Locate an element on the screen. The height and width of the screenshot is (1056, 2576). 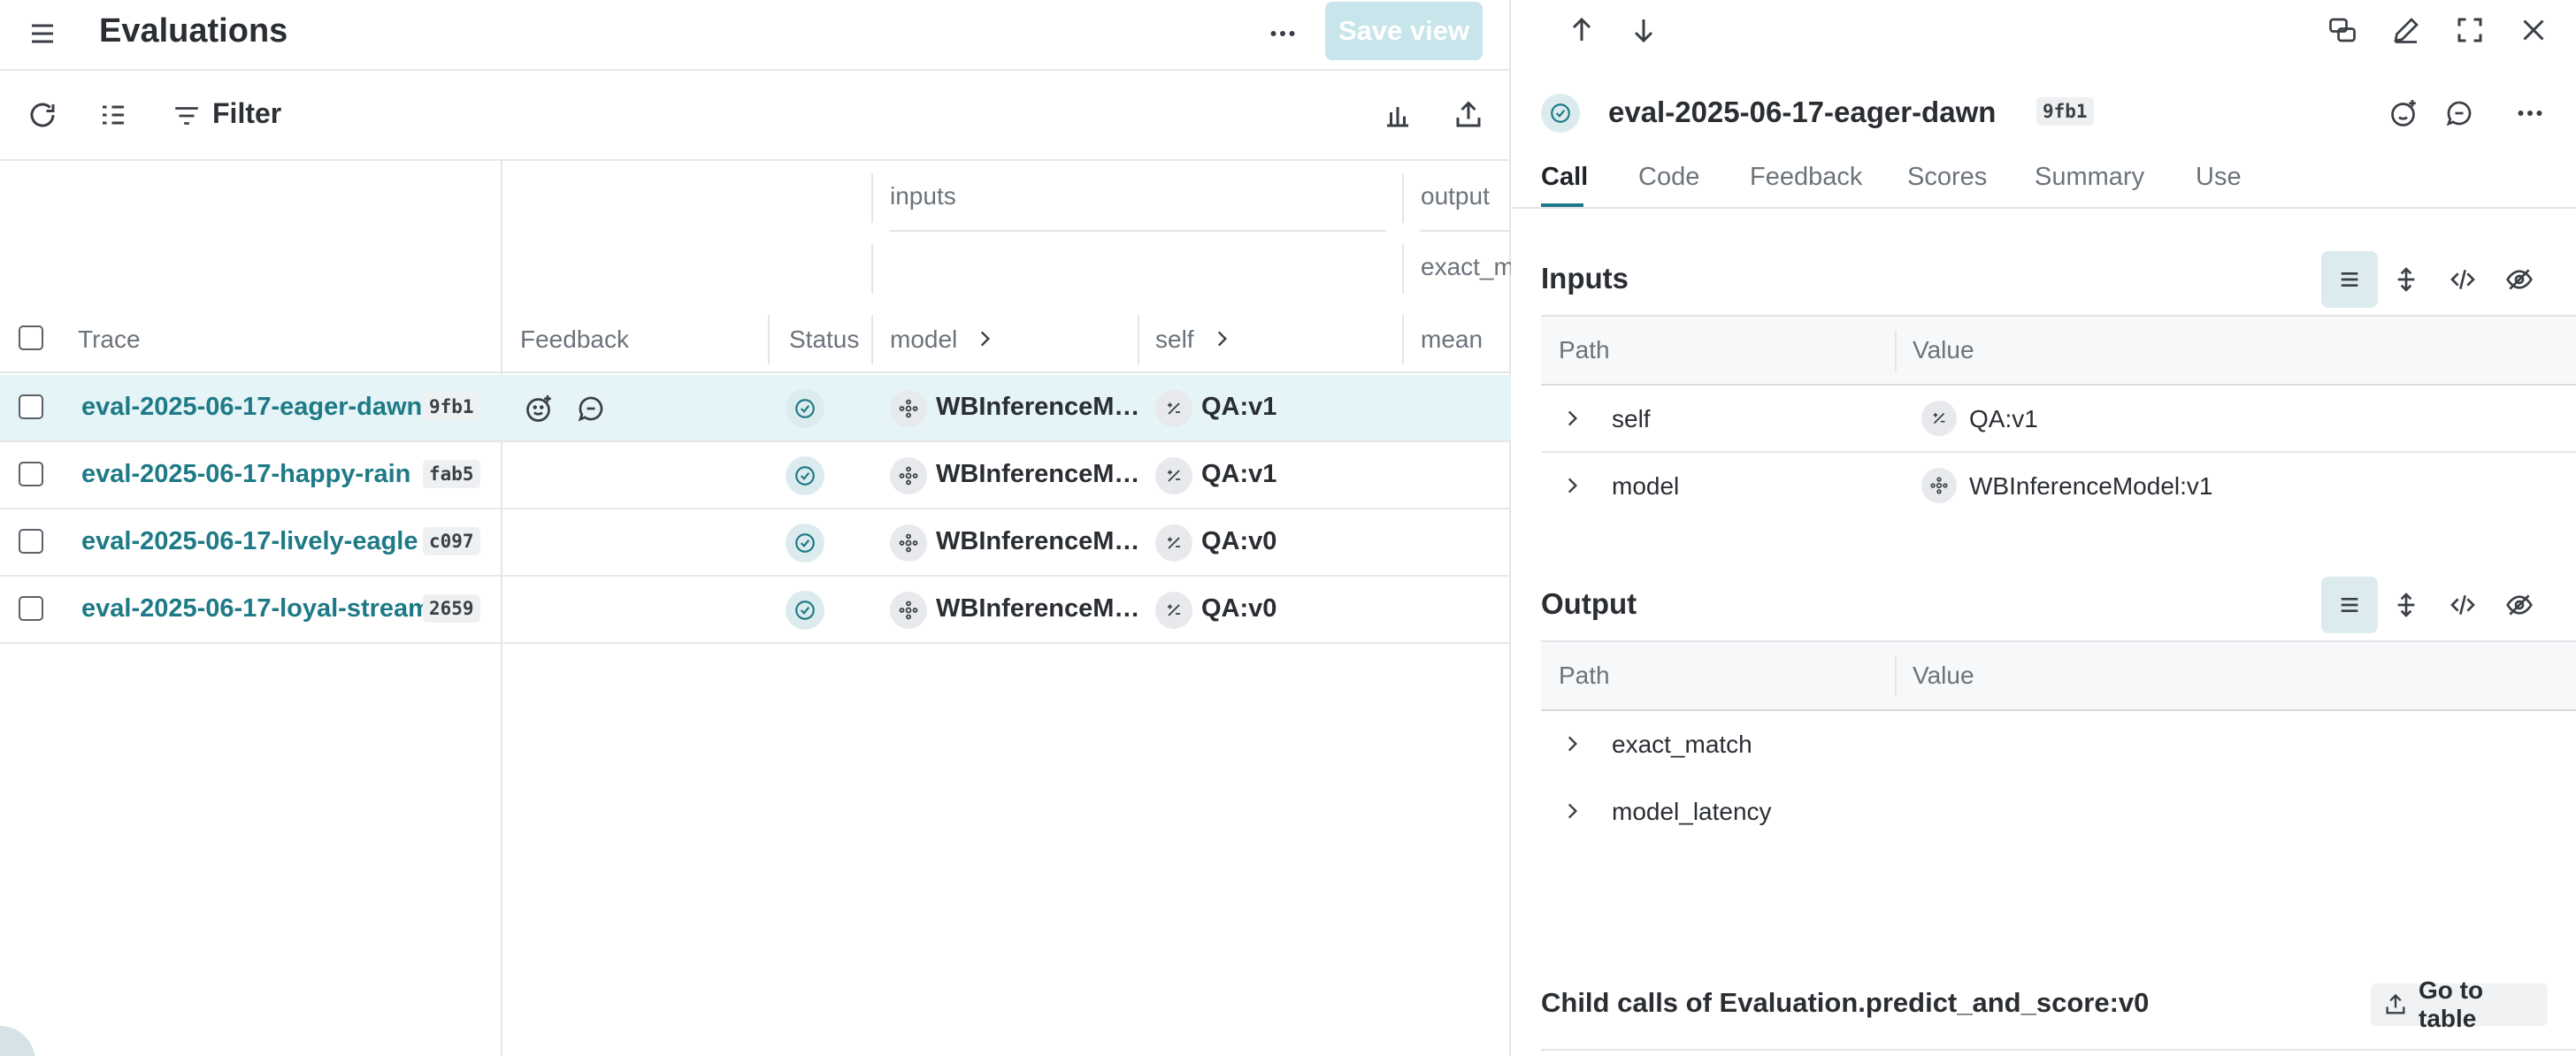
inputs-group-header: inputs is located at coordinates (923, 196).